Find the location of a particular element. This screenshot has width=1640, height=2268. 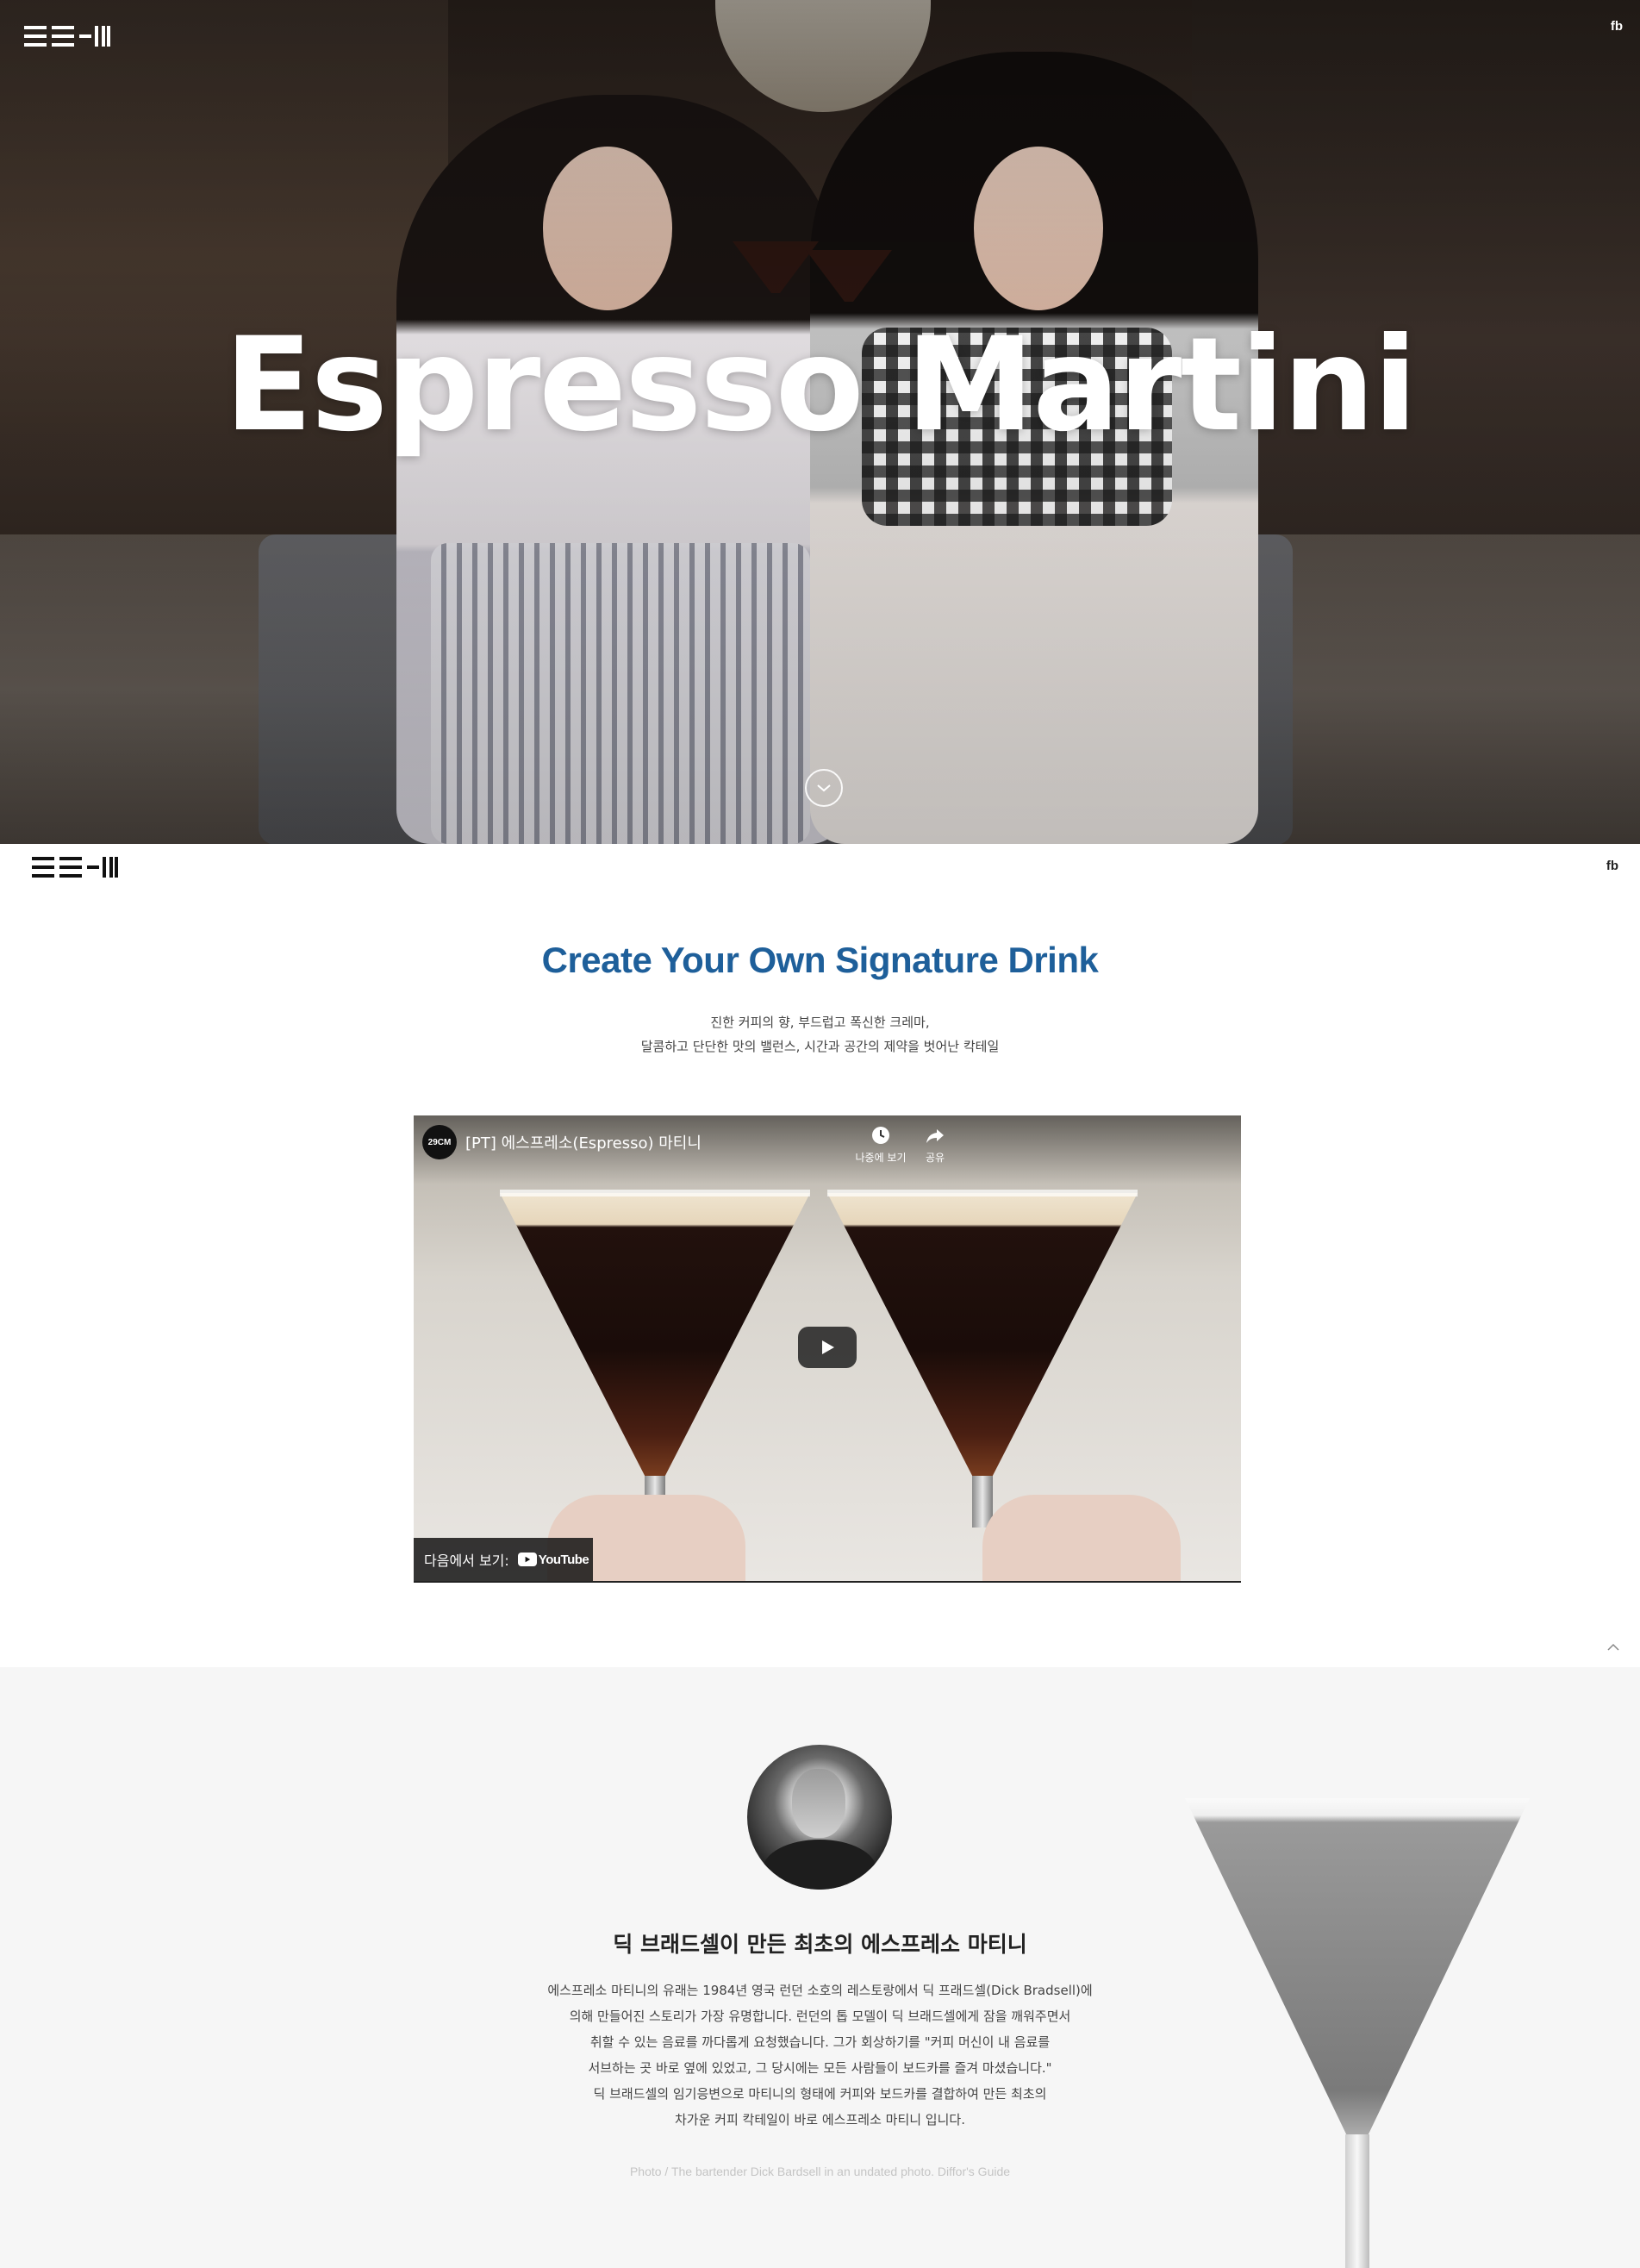

chevron-down-icon is located at coordinates (824, 788).